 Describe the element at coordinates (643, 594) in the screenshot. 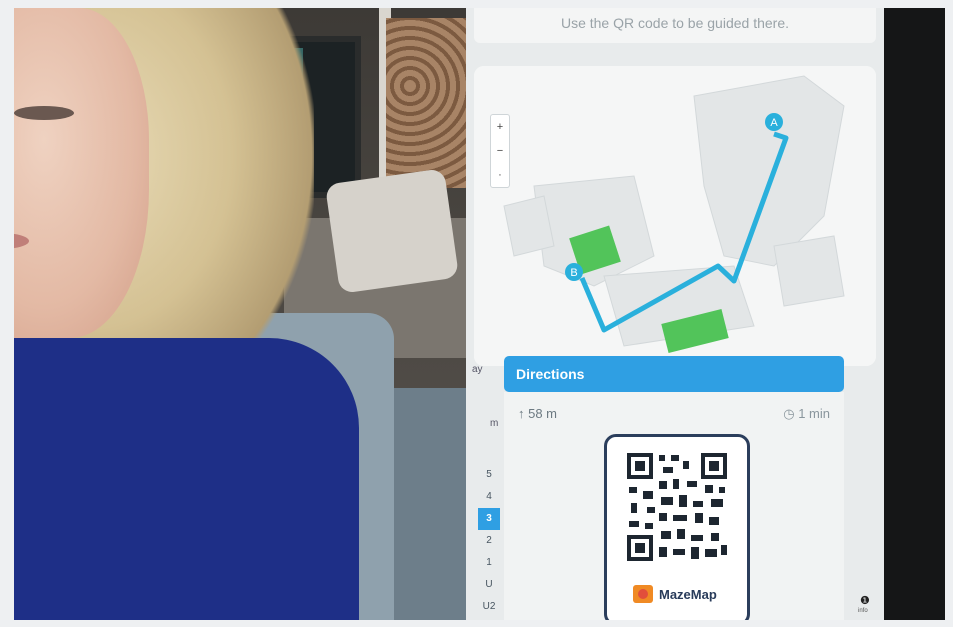

I see `mazemap-logo-icon` at that location.